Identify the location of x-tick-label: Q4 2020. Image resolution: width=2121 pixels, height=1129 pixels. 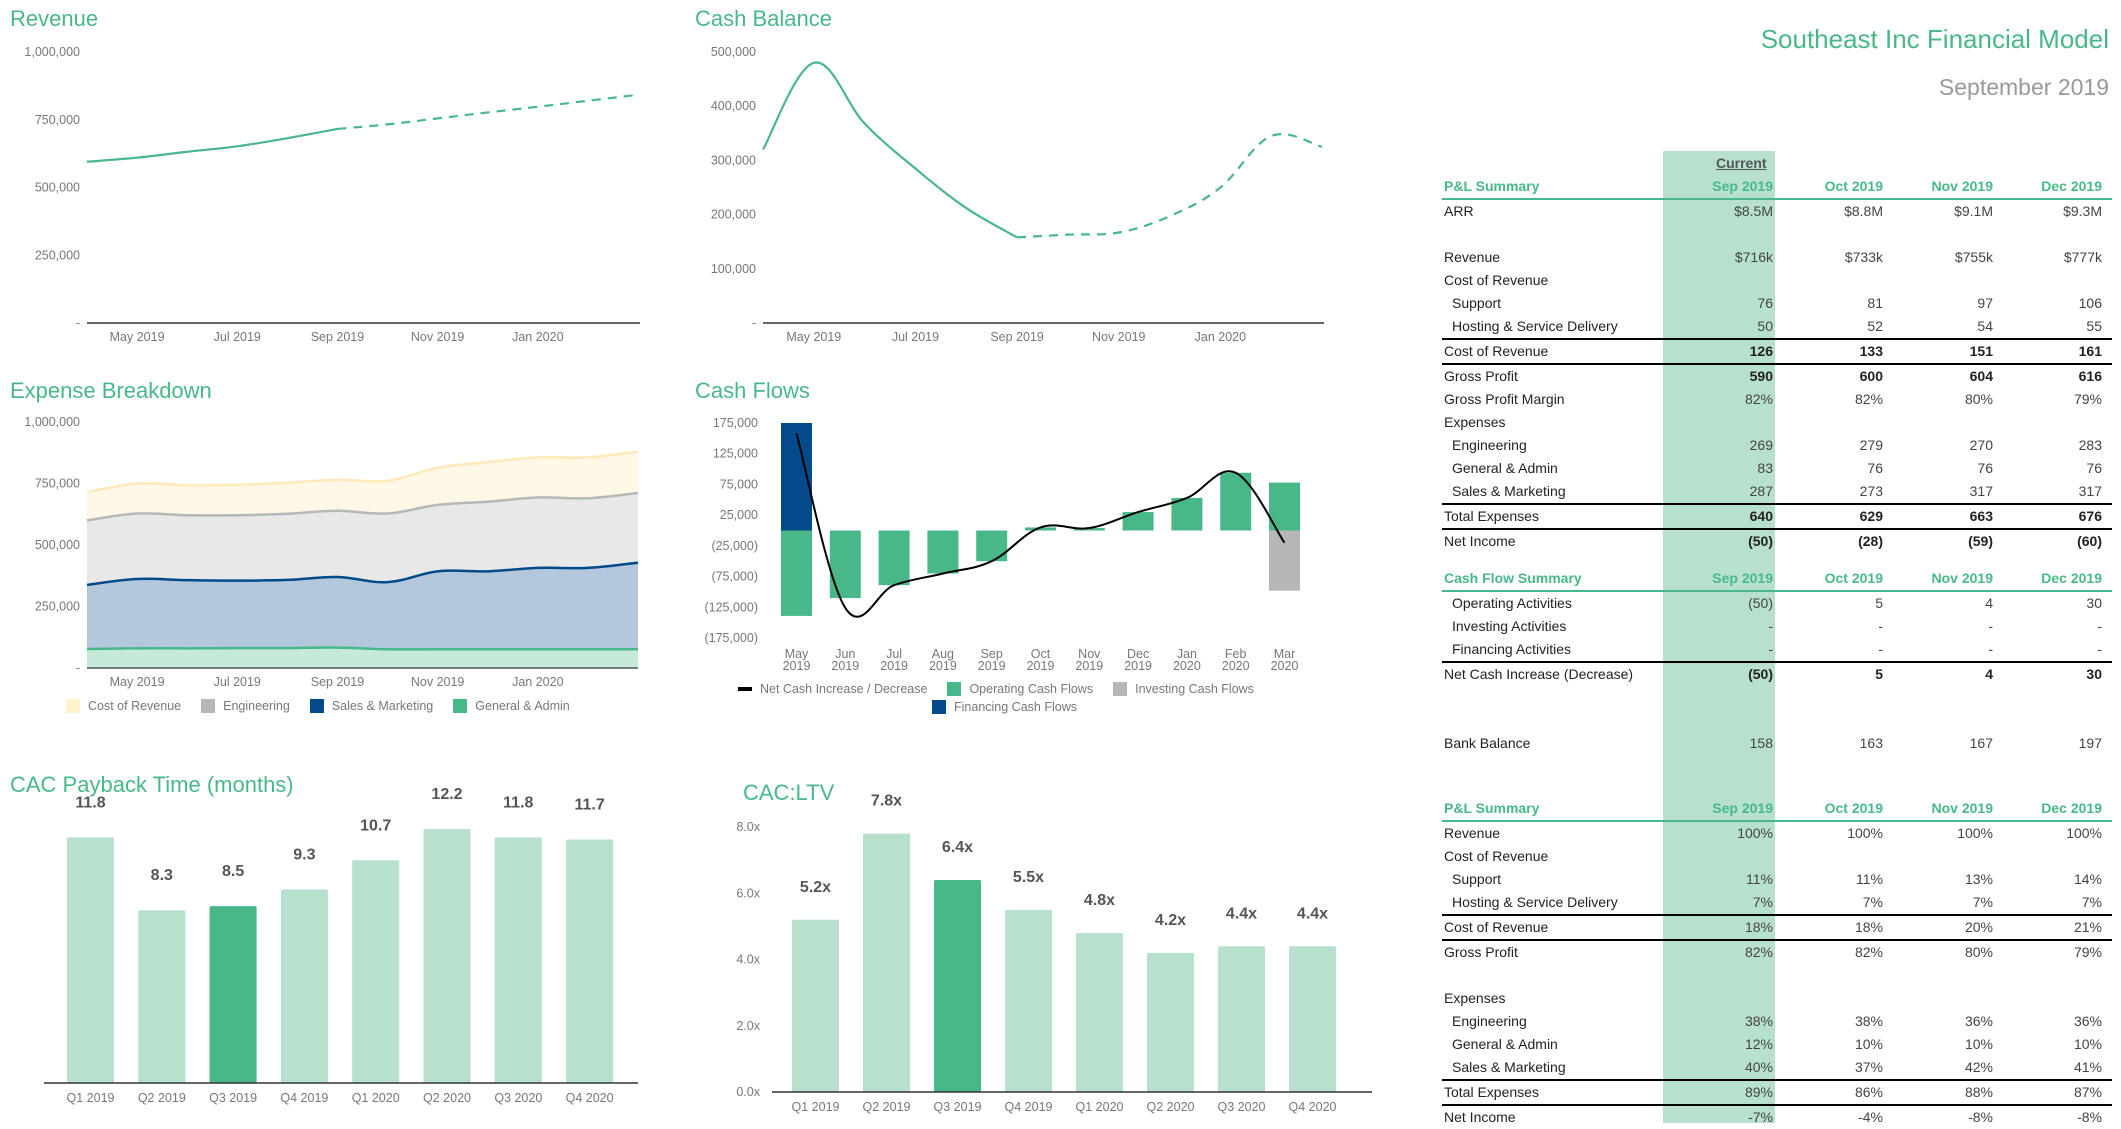
(590, 1098).